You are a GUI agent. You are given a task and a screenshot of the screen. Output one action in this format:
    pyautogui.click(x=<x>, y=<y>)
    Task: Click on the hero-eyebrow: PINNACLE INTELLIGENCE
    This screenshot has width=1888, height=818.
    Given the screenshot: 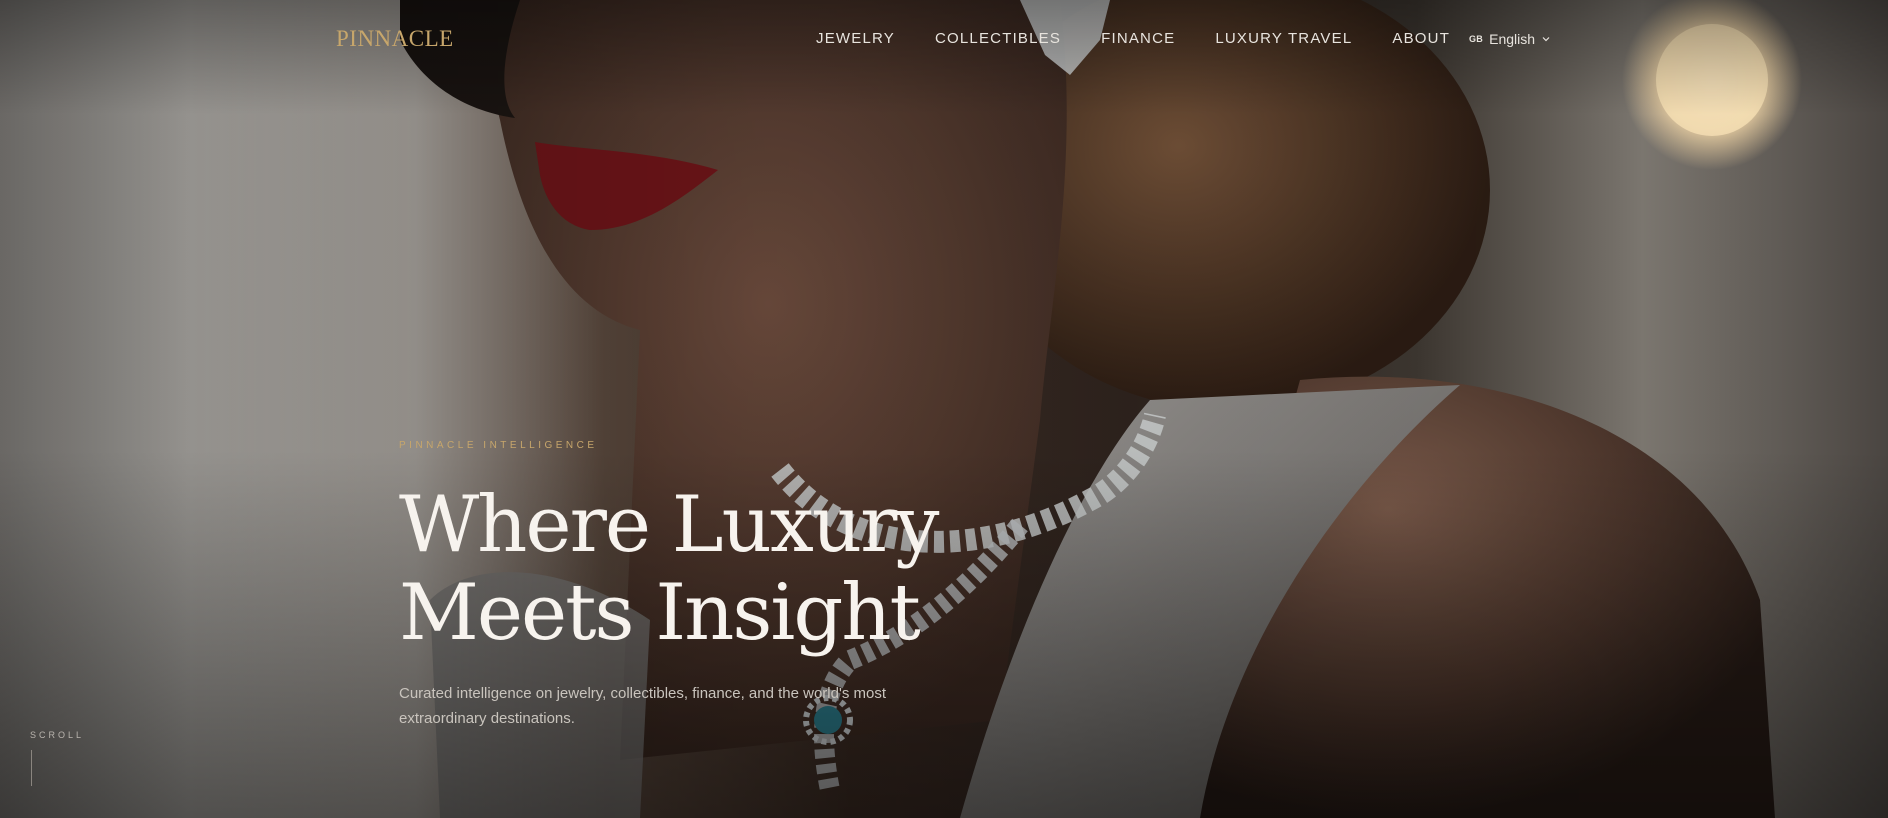 What is the action you would take?
    pyautogui.click(x=498, y=445)
    